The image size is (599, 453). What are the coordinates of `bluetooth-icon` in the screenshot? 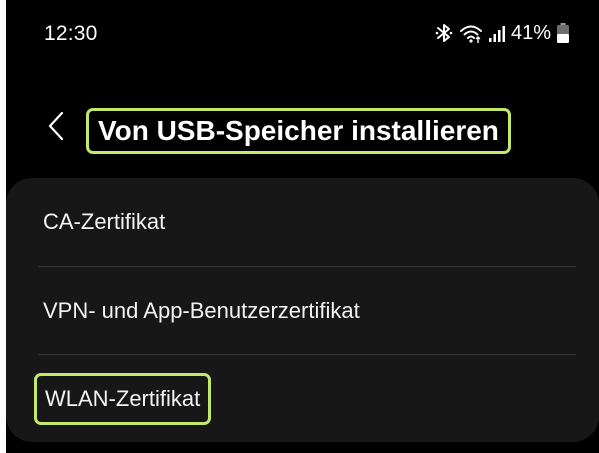 It's located at (444, 33).